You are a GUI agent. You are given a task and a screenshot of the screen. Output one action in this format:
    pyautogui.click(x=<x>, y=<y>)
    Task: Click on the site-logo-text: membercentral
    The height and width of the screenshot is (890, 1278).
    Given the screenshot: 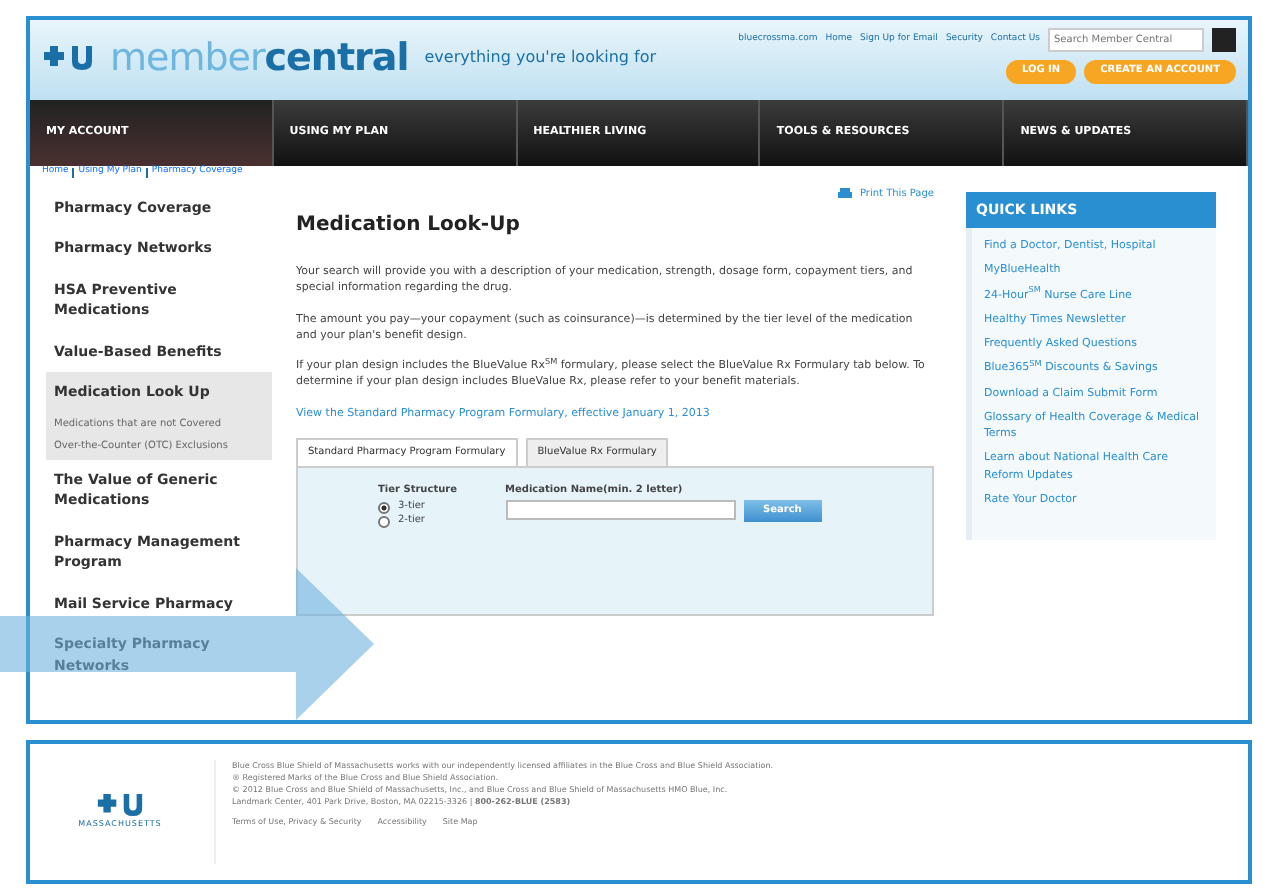 What is the action you would take?
    pyautogui.click(x=259, y=58)
    